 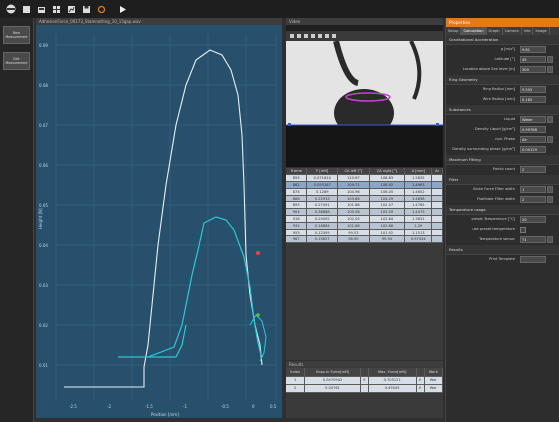 I want to click on new-file-icon, so click(x=26, y=9).